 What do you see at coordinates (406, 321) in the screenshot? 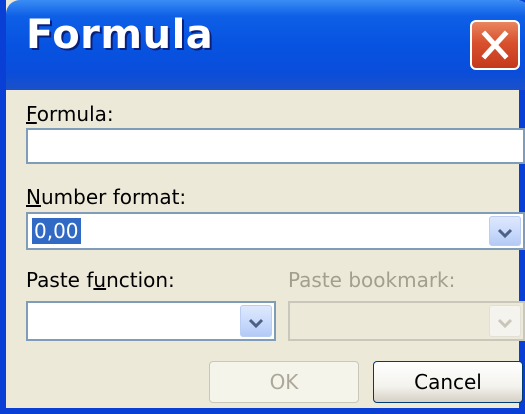
I see `paste-bookmark-select` at bounding box center [406, 321].